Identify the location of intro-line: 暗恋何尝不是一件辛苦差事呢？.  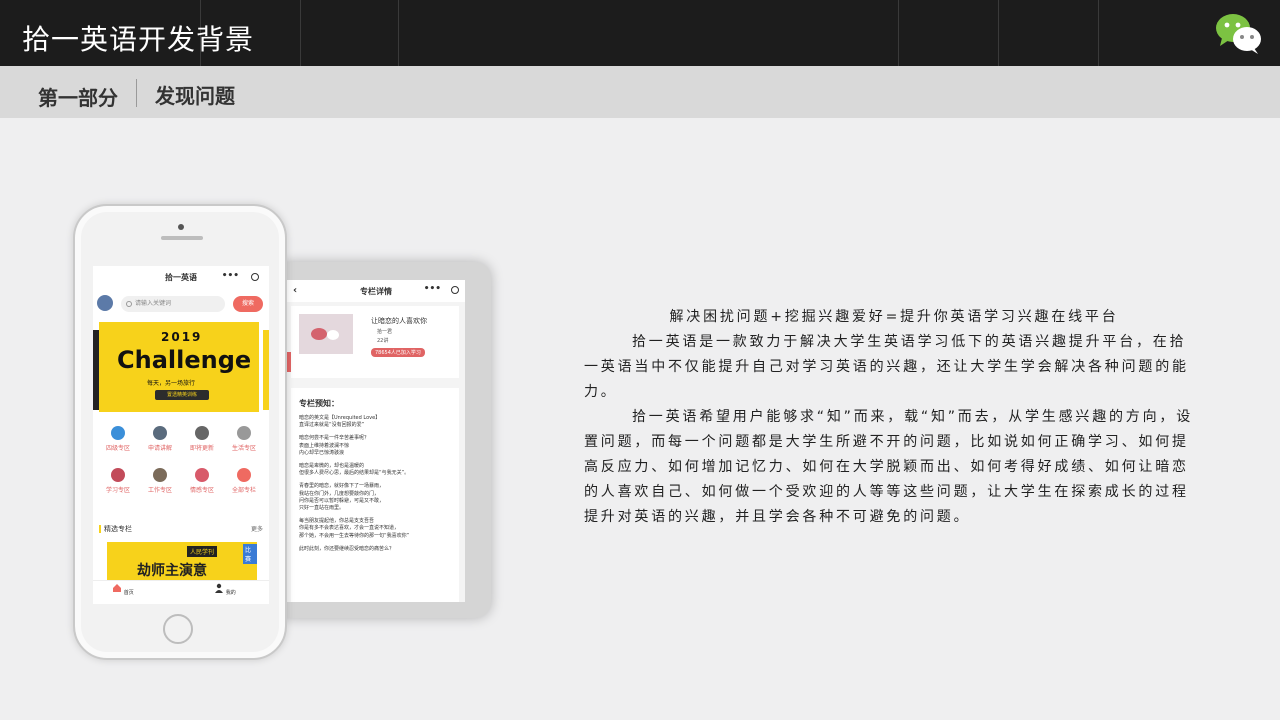
(334, 438).